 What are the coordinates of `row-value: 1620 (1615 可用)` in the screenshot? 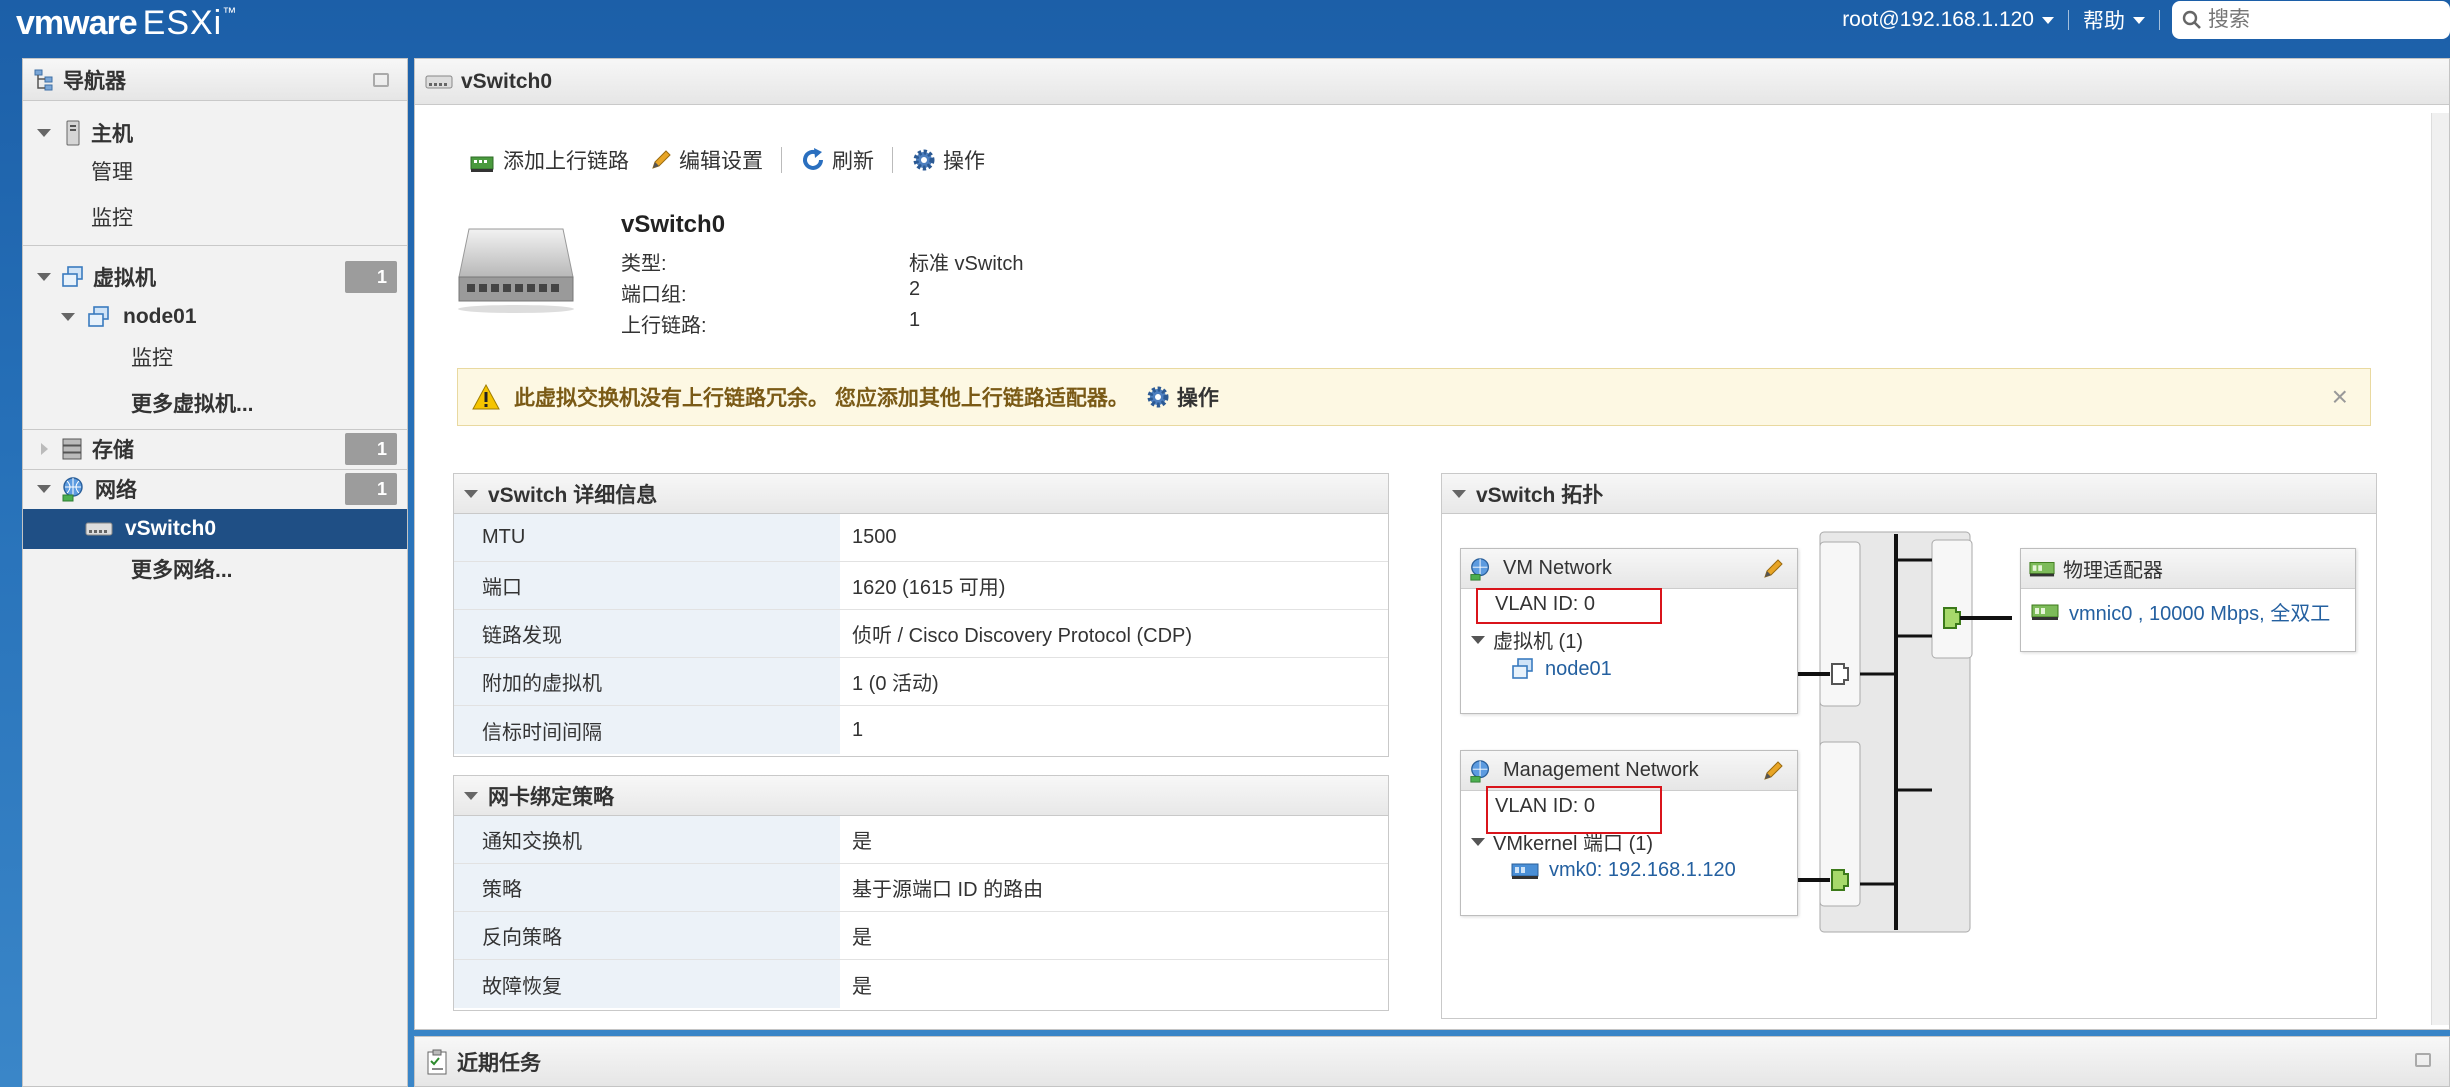 It's located at (929, 588).